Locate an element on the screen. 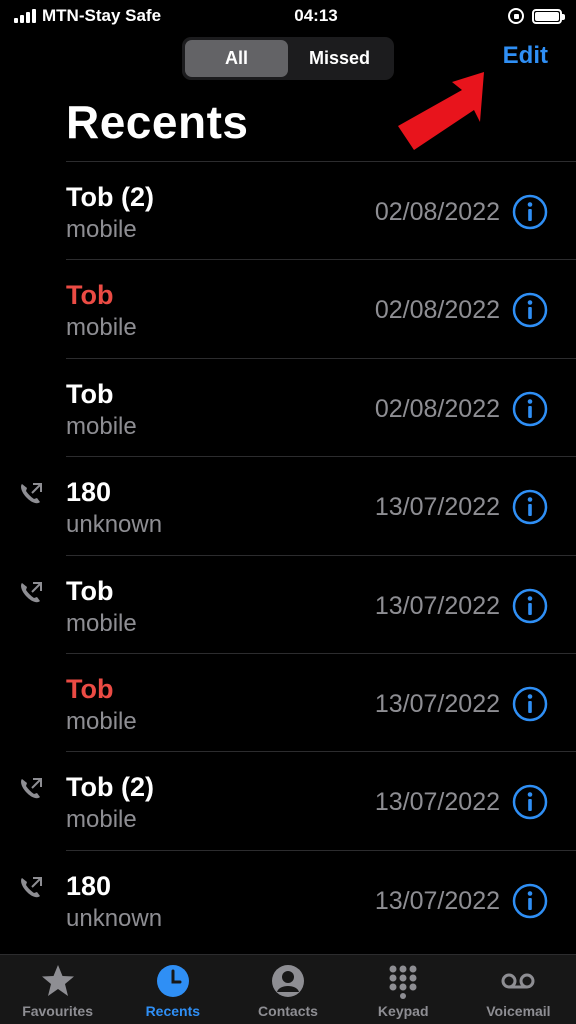 This screenshot has height=1024, width=576. tab-label: Recents is located at coordinates (173, 1011).